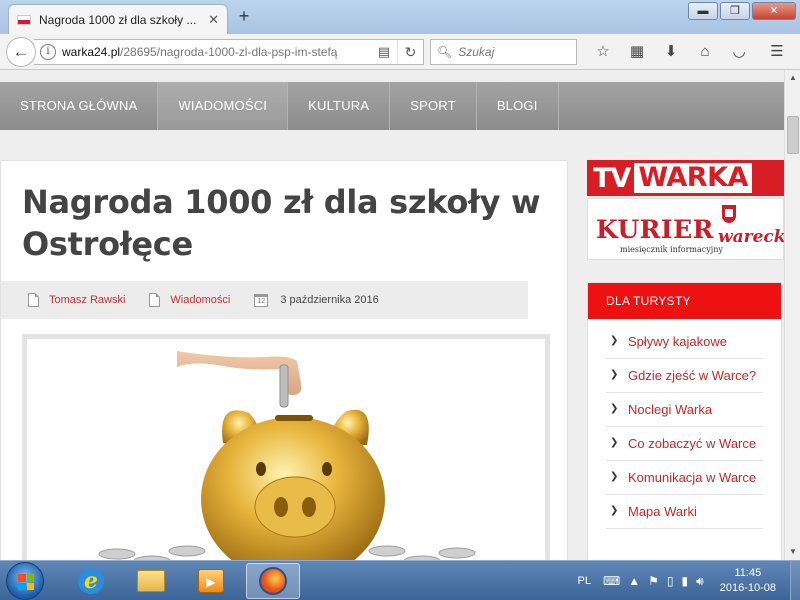 This screenshot has width=800, height=600. I want to click on bookmarks-menu-icon: ▦, so click(637, 52).